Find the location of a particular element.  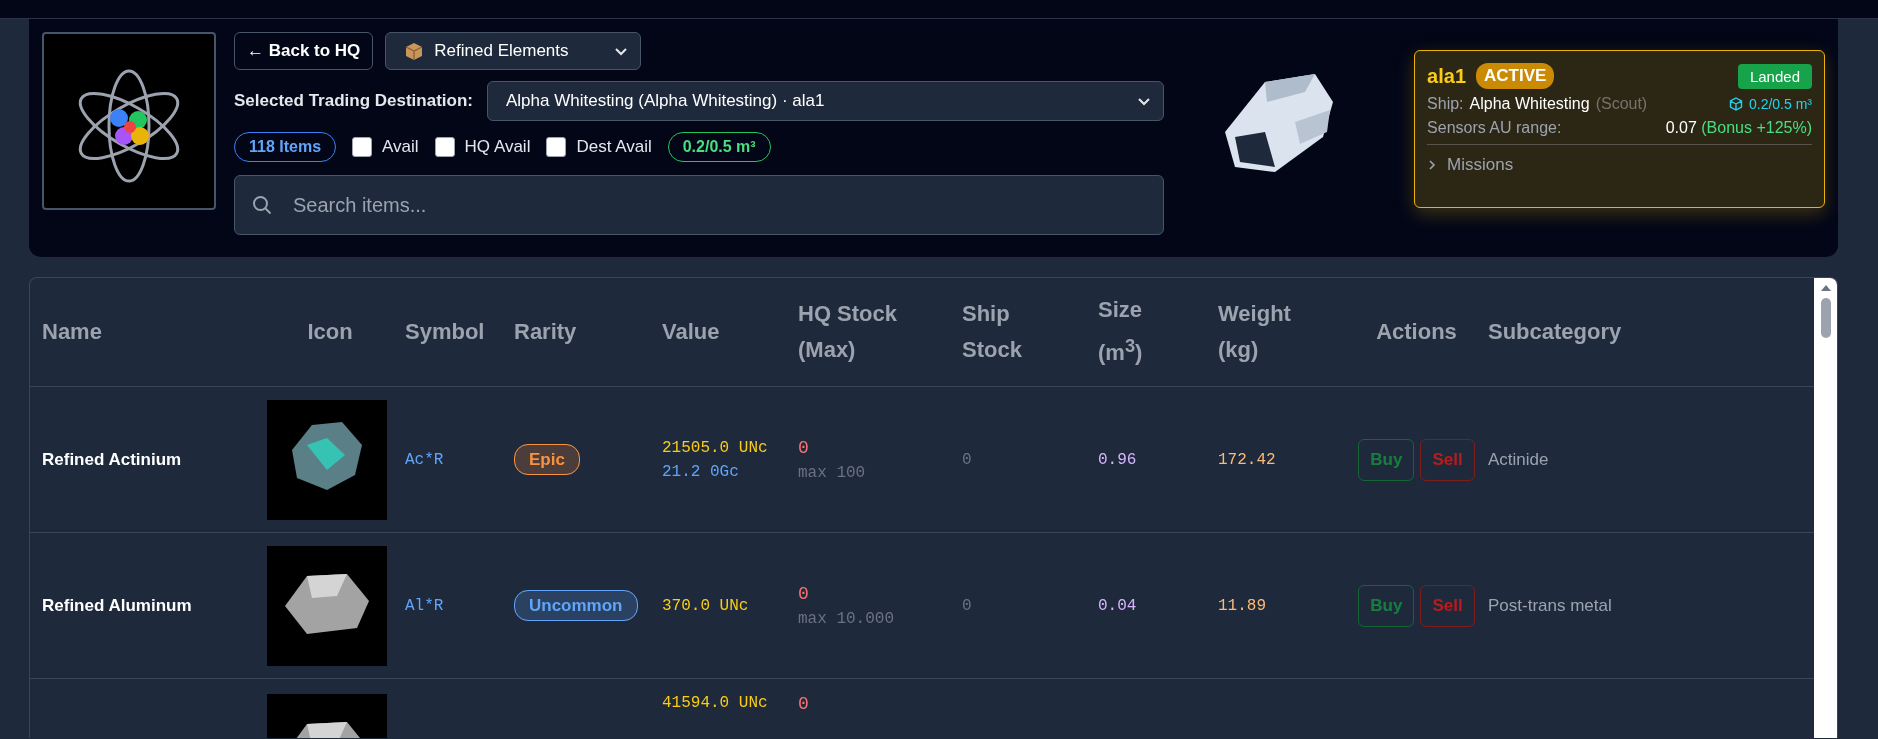

rarity-badge: Epic is located at coordinates (547, 459).